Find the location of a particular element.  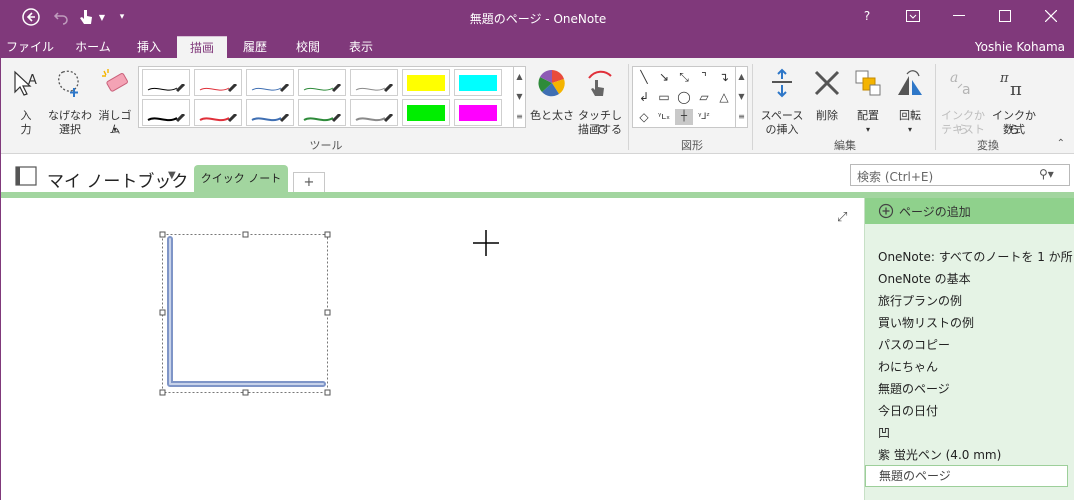

ink-to-math-button: π π インクから 数式 is located at coordinates (1014, 101).